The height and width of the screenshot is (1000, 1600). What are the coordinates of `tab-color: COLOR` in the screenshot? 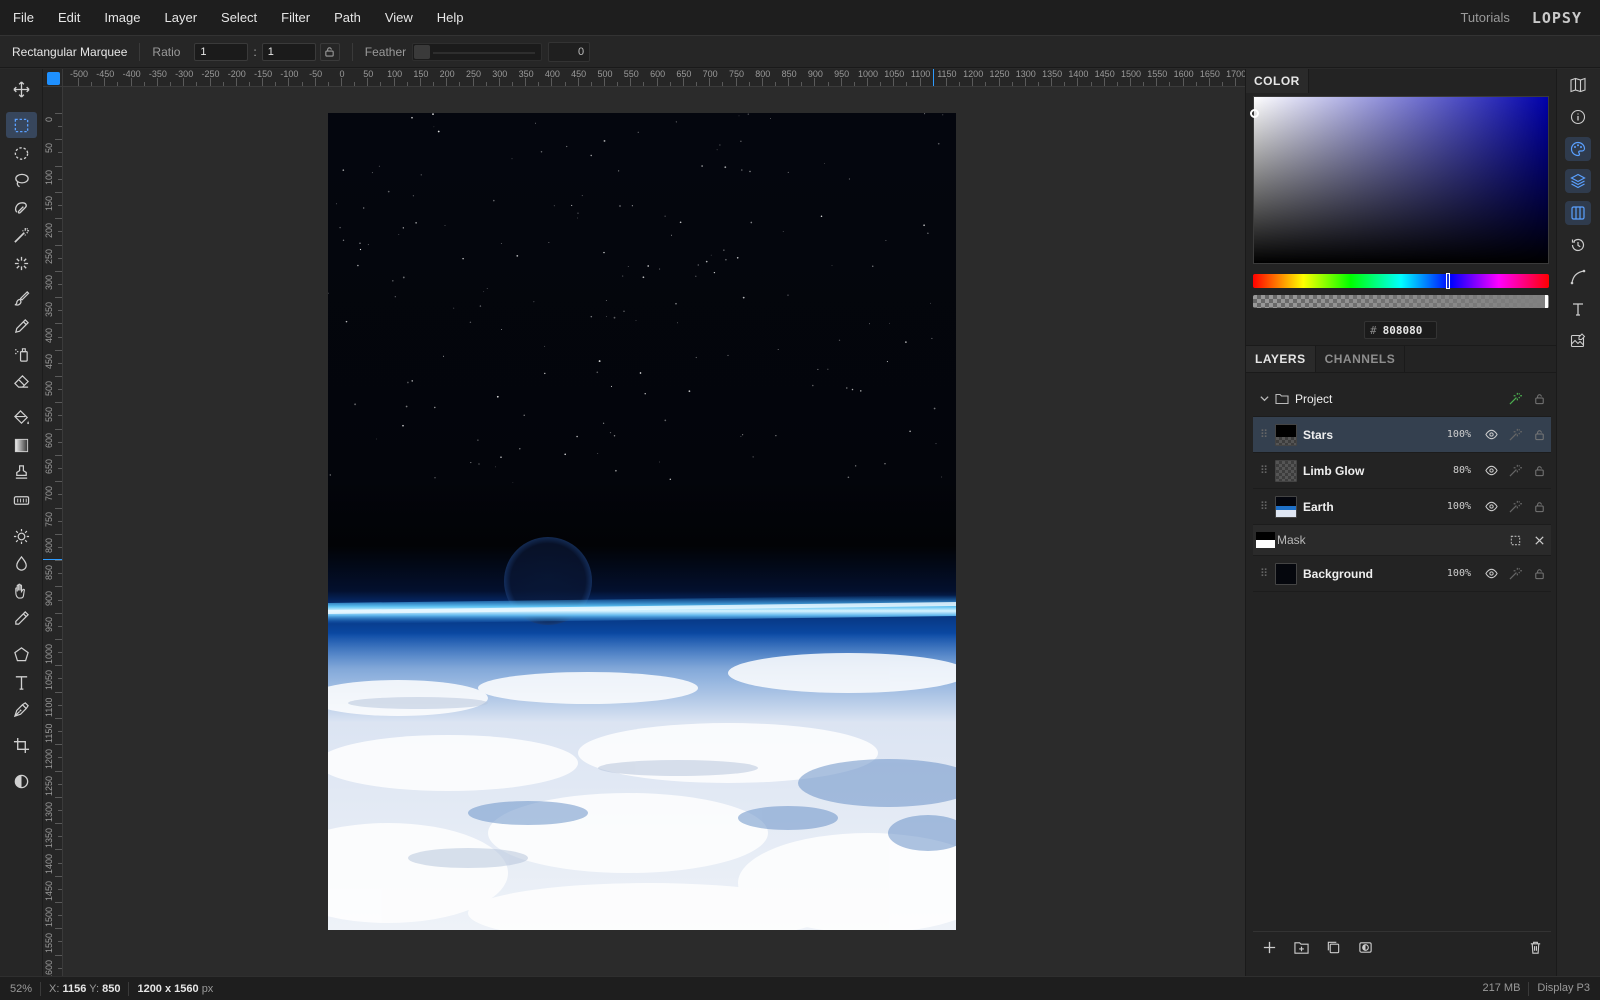 It's located at (1277, 81).